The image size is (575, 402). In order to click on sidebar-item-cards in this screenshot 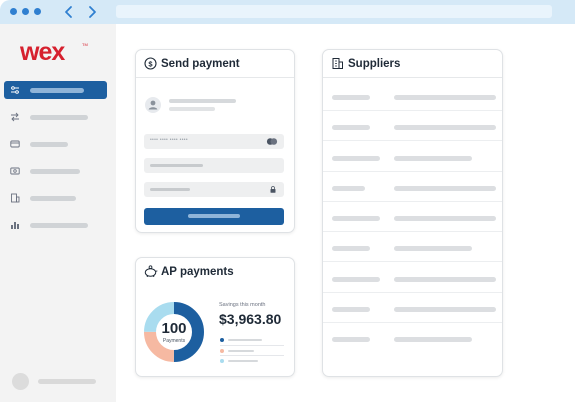, I will do `click(55, 144)`.